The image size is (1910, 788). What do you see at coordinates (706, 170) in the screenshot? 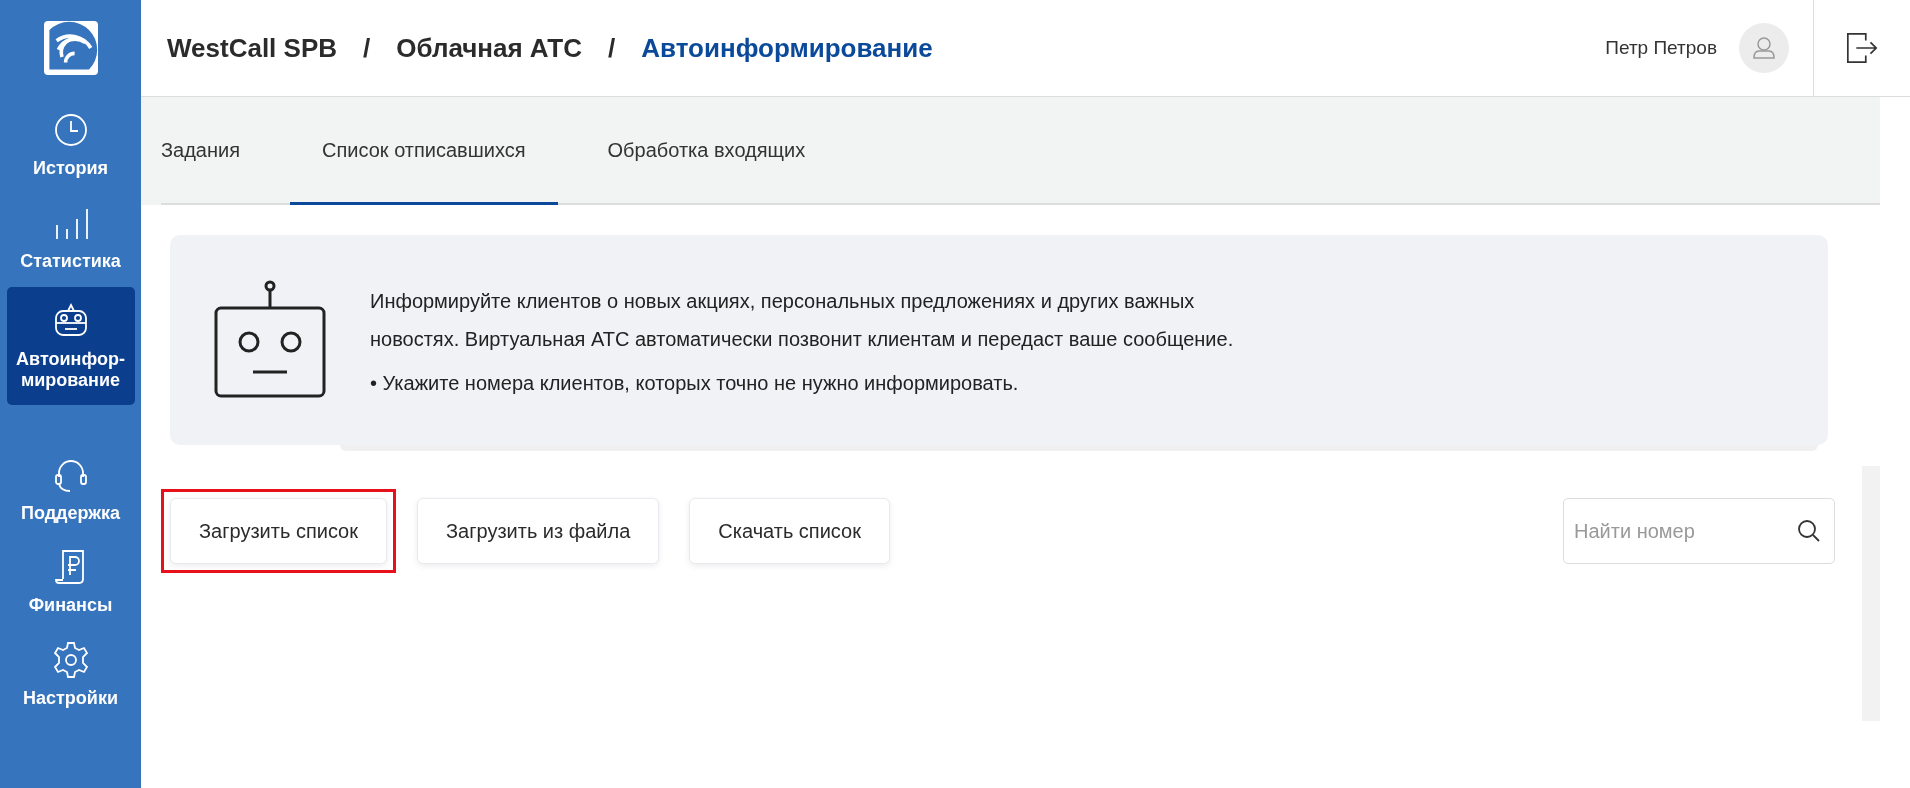
I see `tab: Обработка входящих` at bounding box center [706, 170].